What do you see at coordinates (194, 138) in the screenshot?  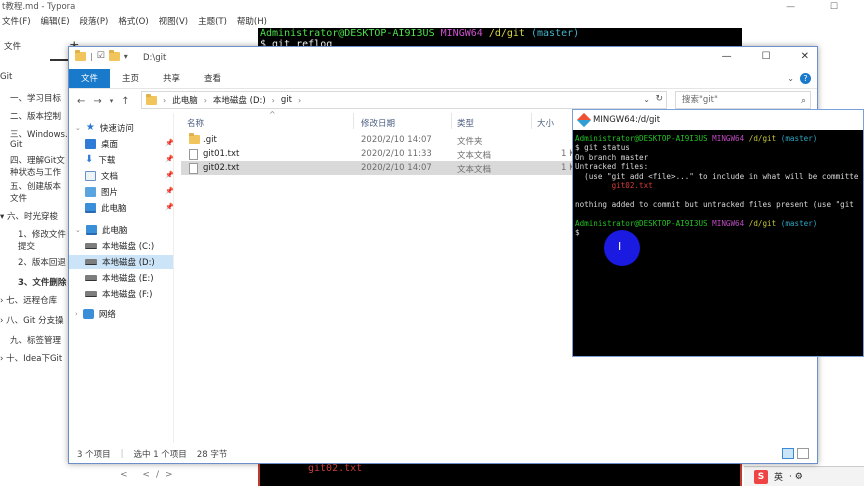 I see `folder-icon` at bounding box center [194, 138].